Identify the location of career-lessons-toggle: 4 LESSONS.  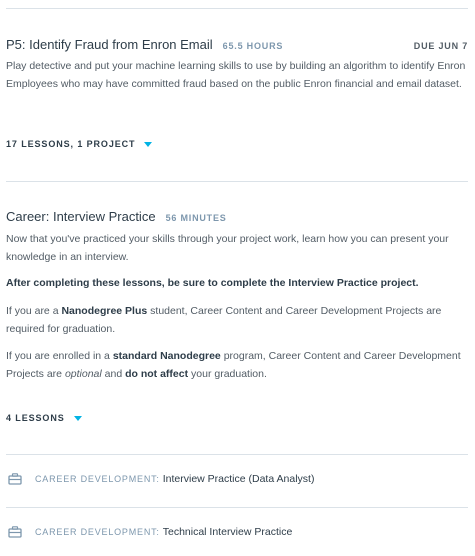
(44, 418).